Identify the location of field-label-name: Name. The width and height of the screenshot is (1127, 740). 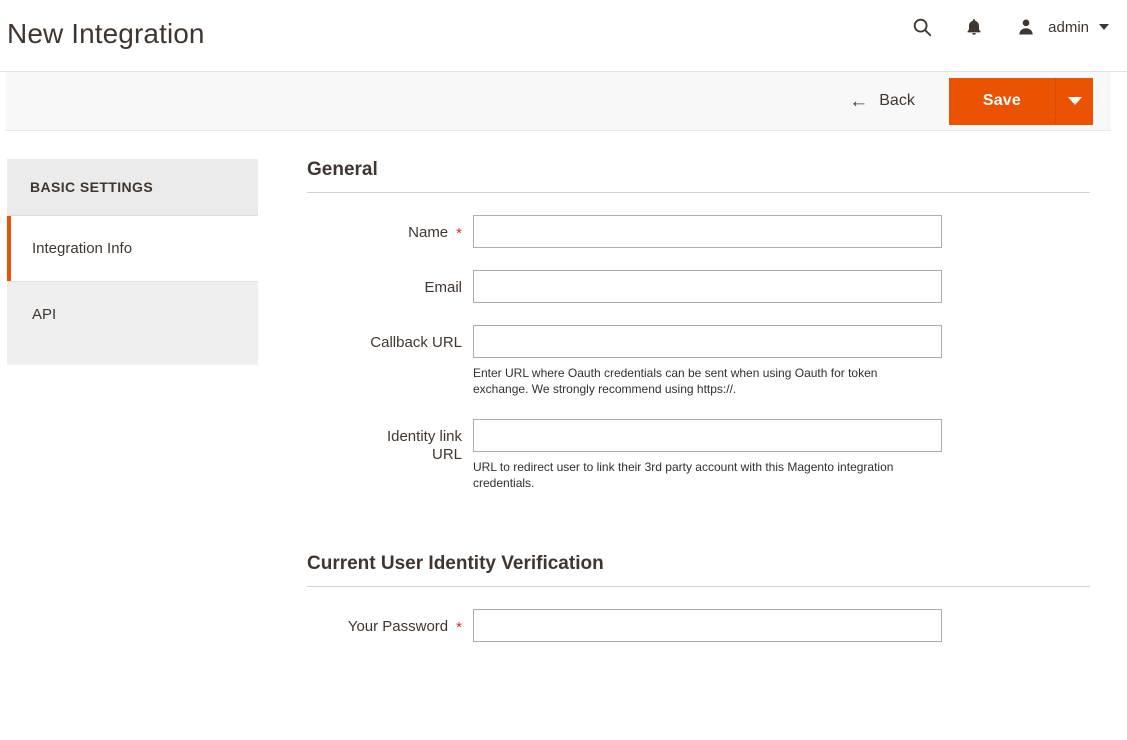
(428, 232).